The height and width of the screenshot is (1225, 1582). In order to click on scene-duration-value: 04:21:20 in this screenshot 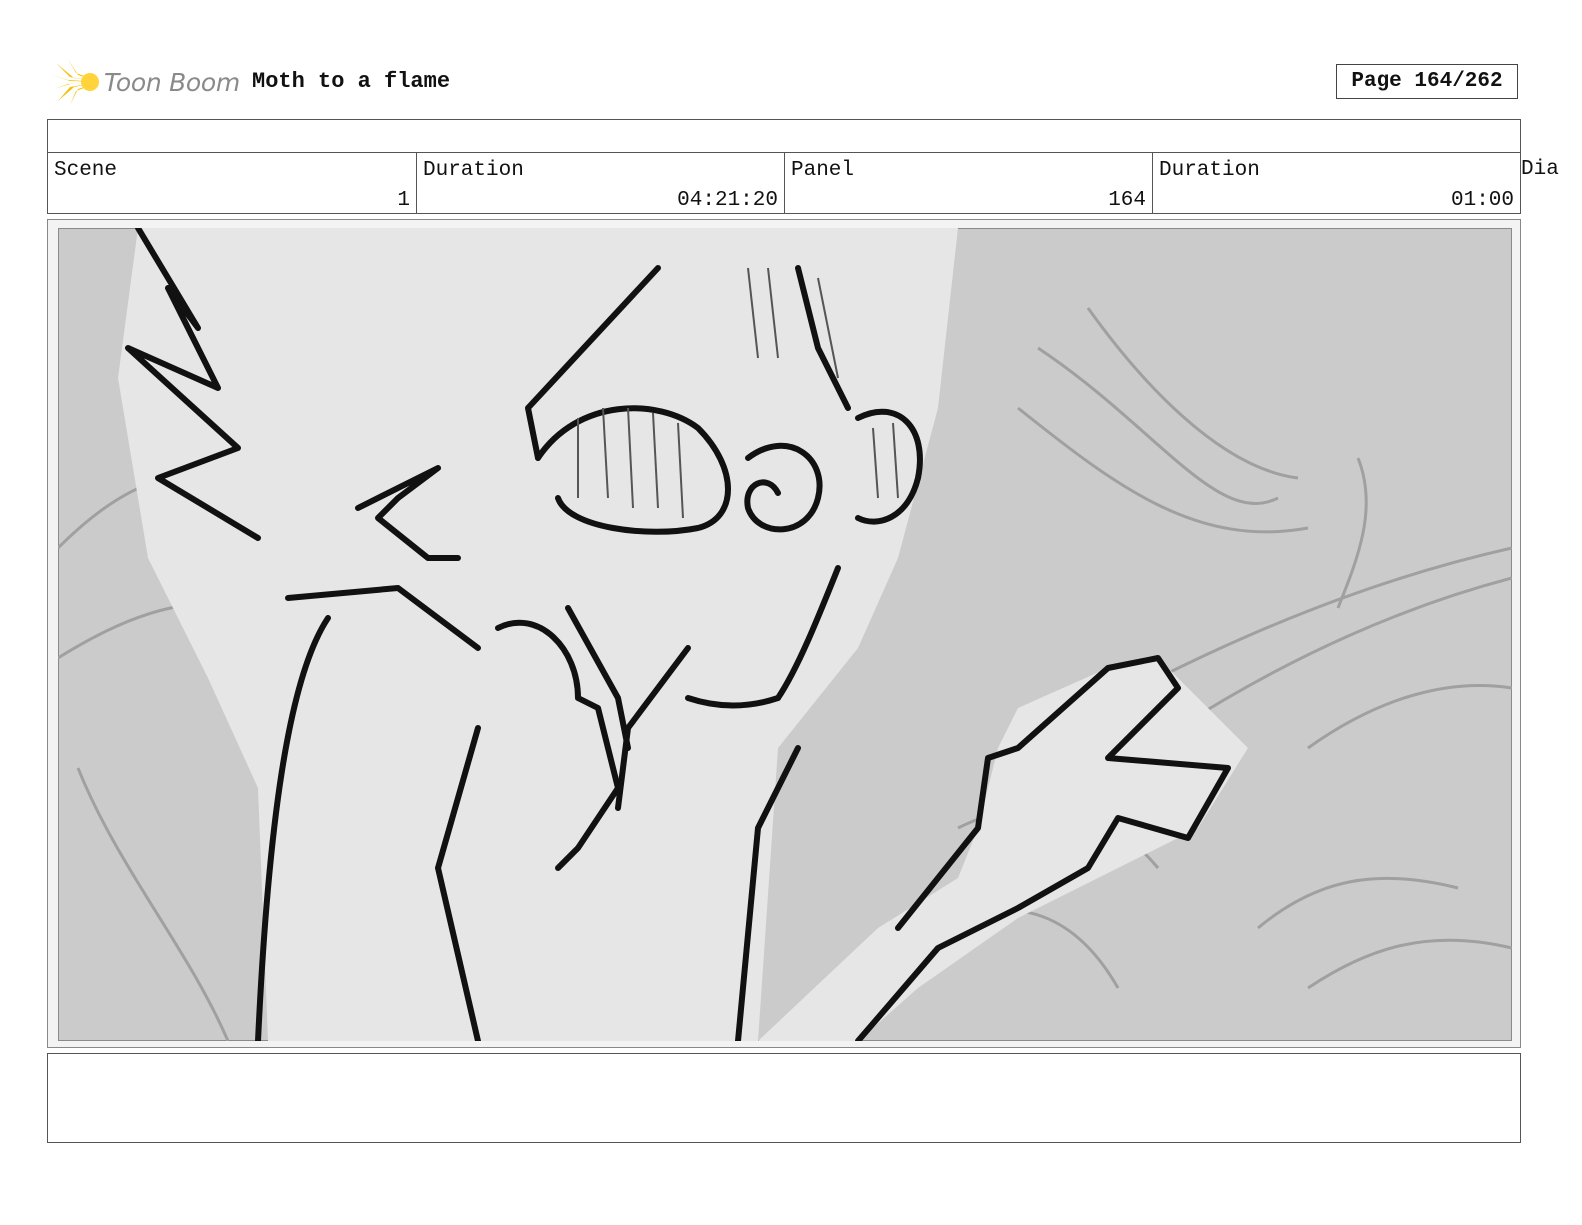, I will do `click(727, 200)`.